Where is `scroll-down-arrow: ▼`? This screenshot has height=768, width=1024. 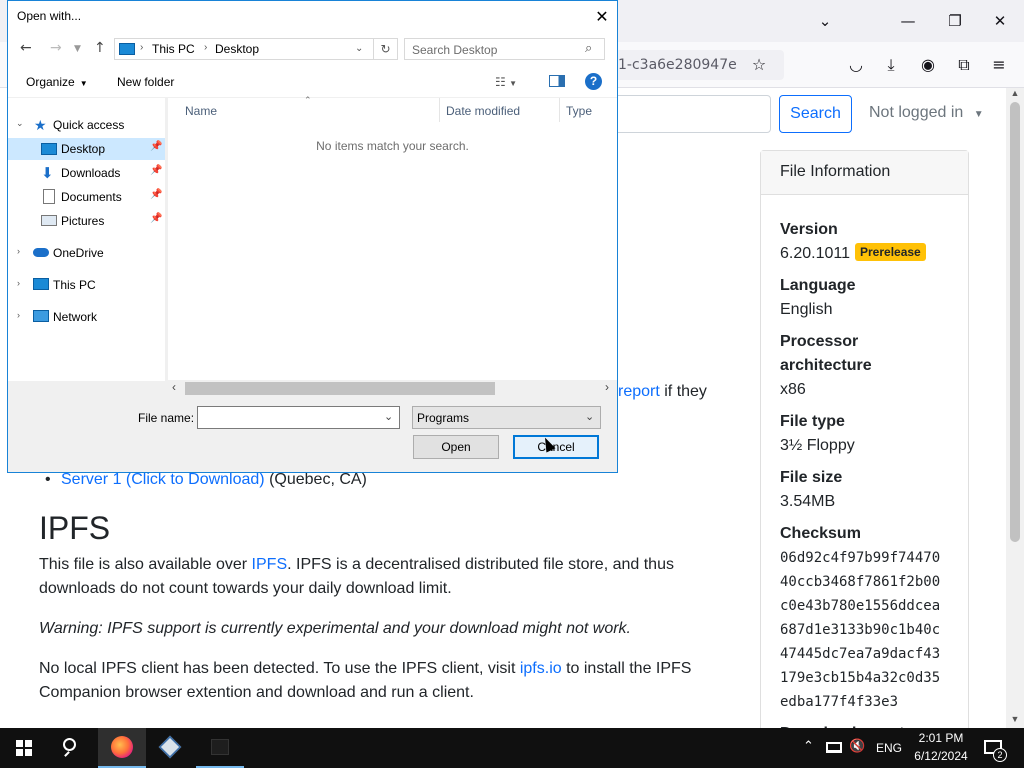
scroll-down-arrow: ▼ is located at coordinates (1015, 719).